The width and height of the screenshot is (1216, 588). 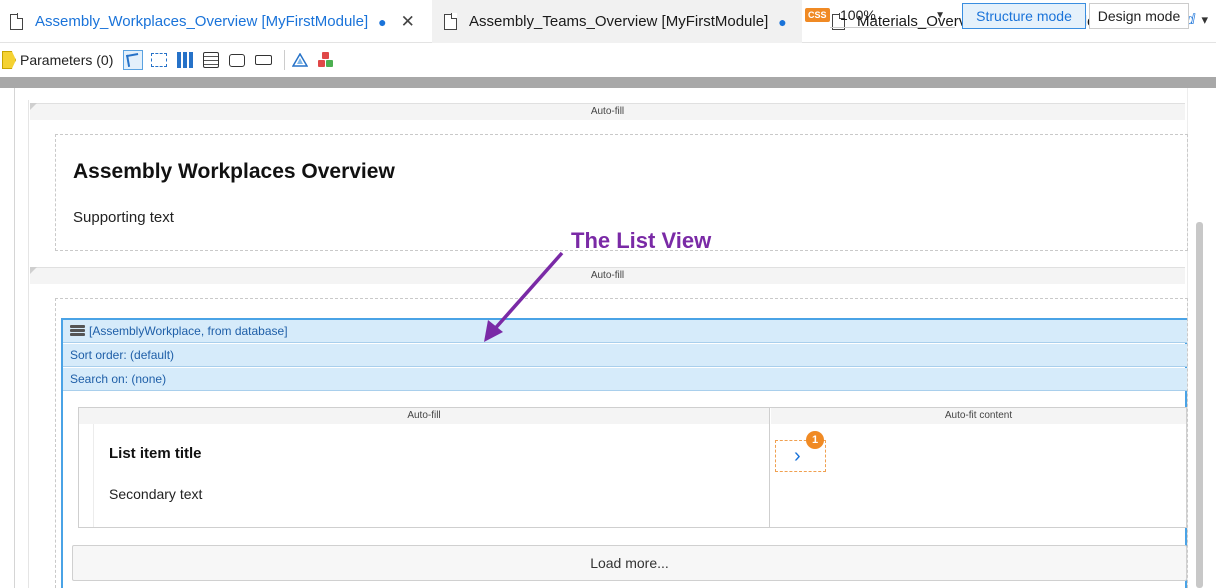 I want to click on page-editor-toolbar: Parameters (0), so click(x=608, y=60).